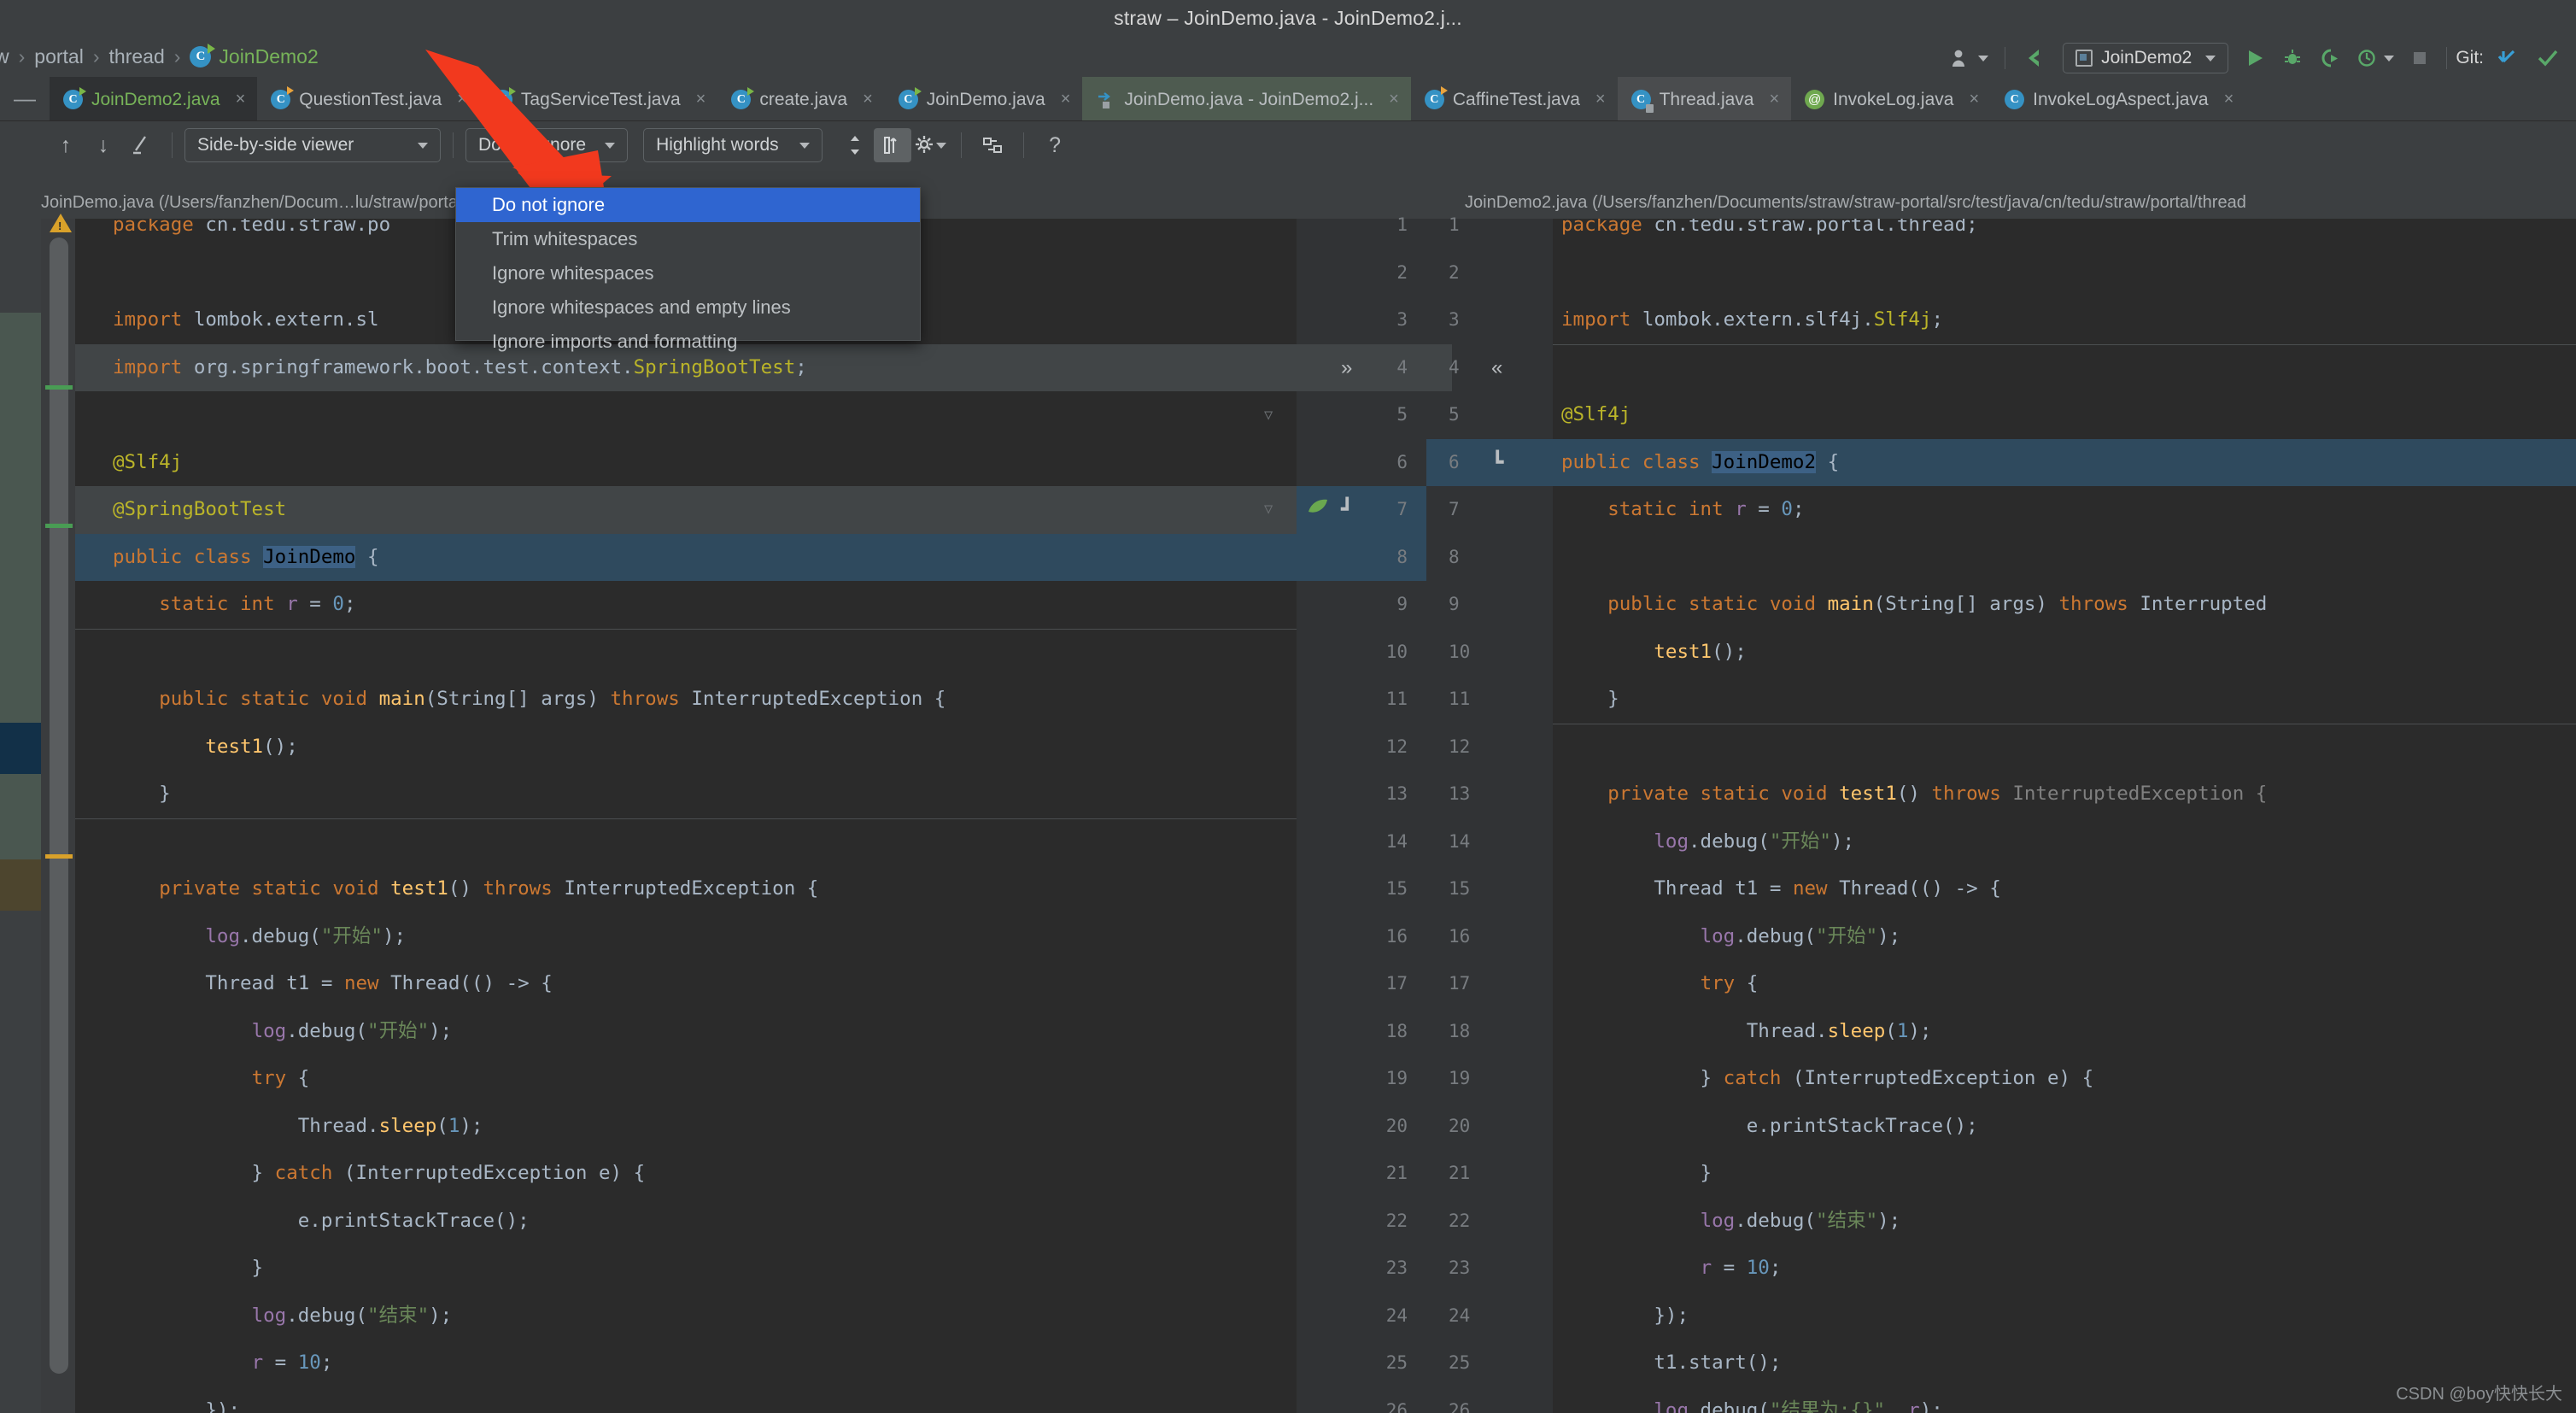 The width and height of the screenshot is (2576, 1413). Describe the element at coordinates (598, 99) in the screenshot. I see `tab-tagservicetest-java: TagServiceTest.java ×` at that location.